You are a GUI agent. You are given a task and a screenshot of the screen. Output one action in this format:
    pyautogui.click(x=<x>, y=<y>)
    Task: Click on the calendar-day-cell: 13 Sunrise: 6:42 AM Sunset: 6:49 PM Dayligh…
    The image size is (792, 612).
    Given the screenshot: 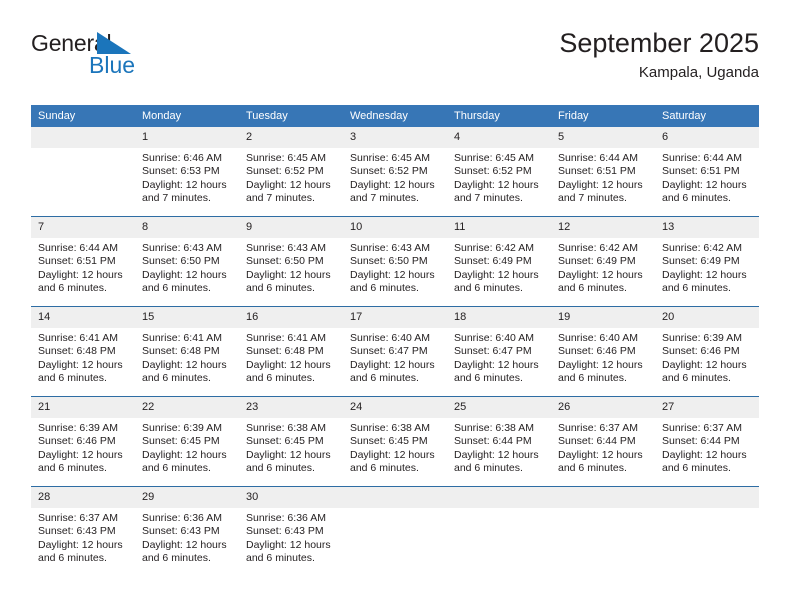 What is the action you would take?
    pyautogui.click(x=707, y=261)
    